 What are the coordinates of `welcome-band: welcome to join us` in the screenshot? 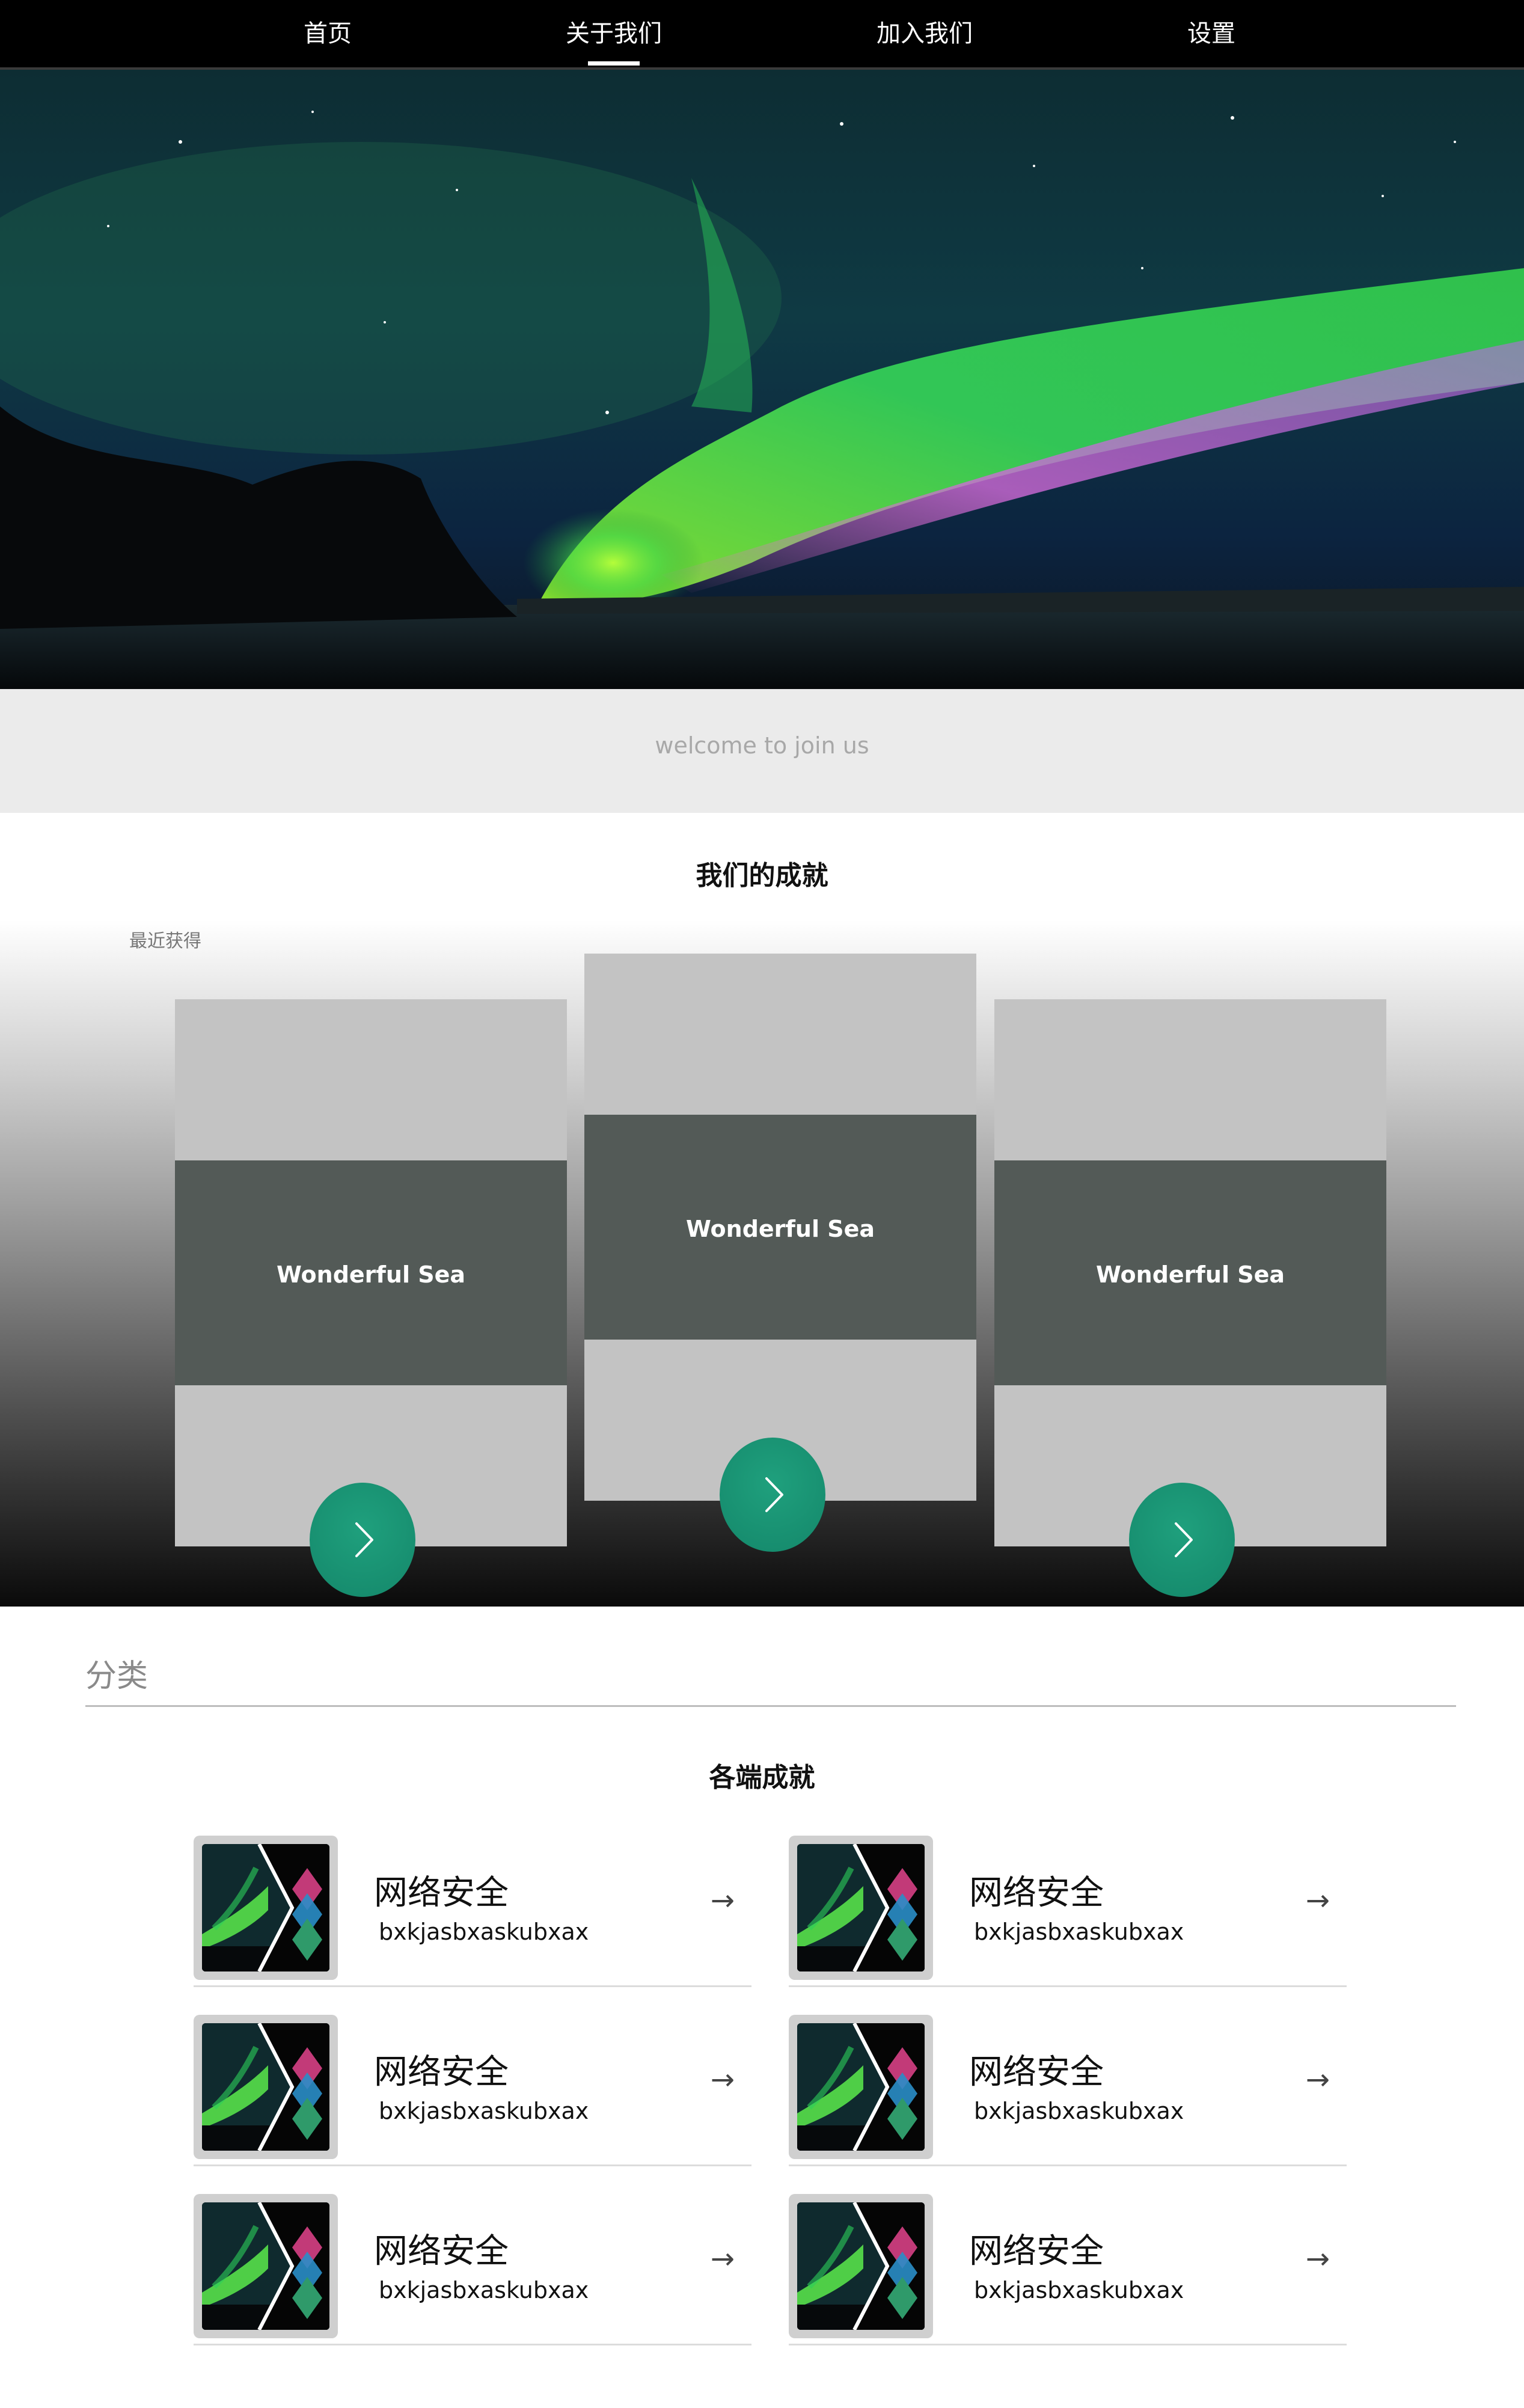 It's located at (762, 751).